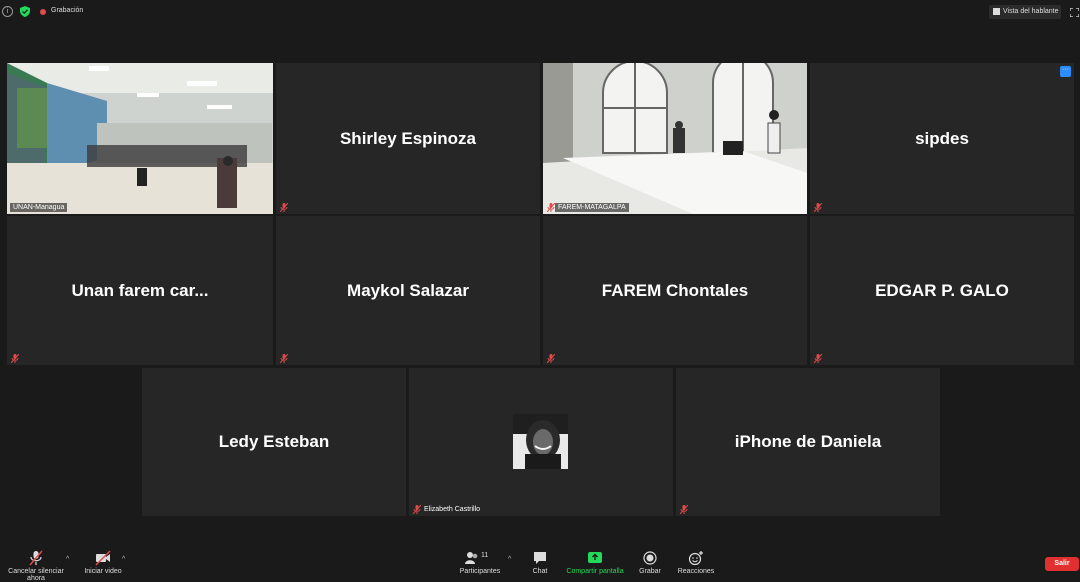 This screenshot has height=582, width=1080. I want to click on video-off-icon, so click(103, 558).